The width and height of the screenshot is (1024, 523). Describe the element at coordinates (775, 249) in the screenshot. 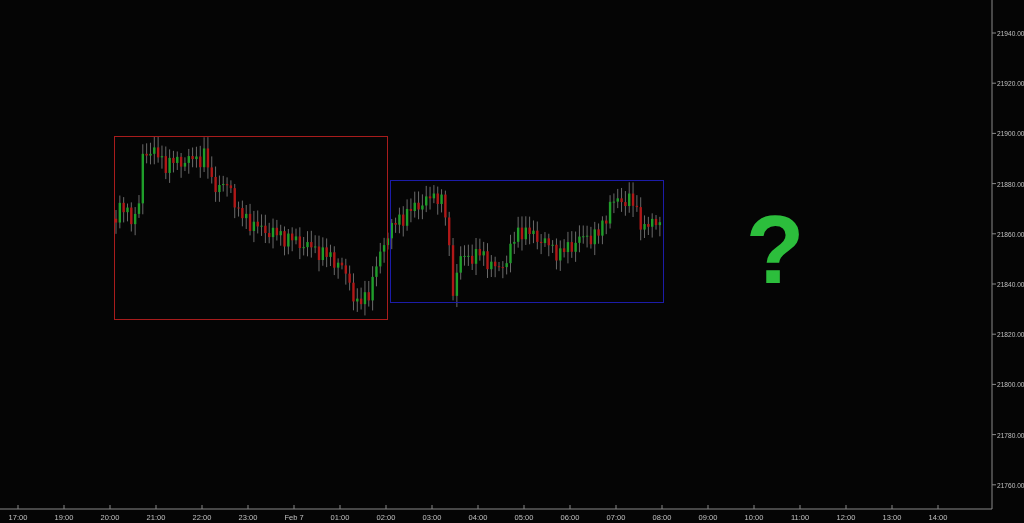

I see `question-mark: ?` at that location.